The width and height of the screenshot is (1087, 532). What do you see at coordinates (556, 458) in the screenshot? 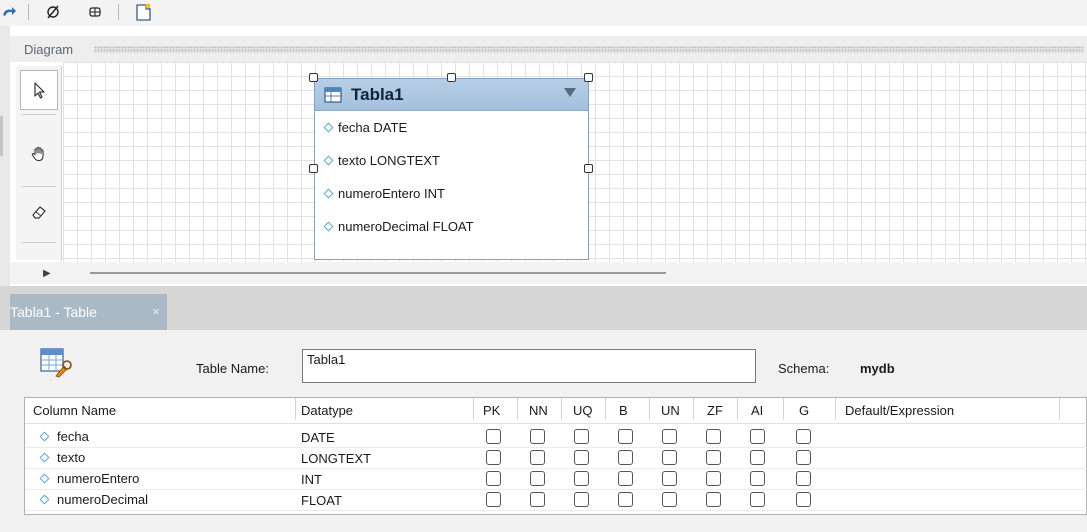
I see `table-row: texto LONGTEXT` at bounding box center [556, 458].